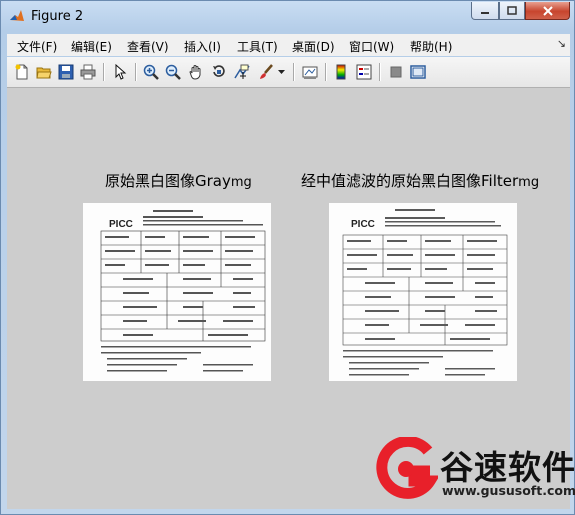 This screenshot has height=515, width=575. What do you see at coordinates (313, 46) in the screenshot?
I see `menu-desktop: 桌面(D)` at bounding box center [313, 46].